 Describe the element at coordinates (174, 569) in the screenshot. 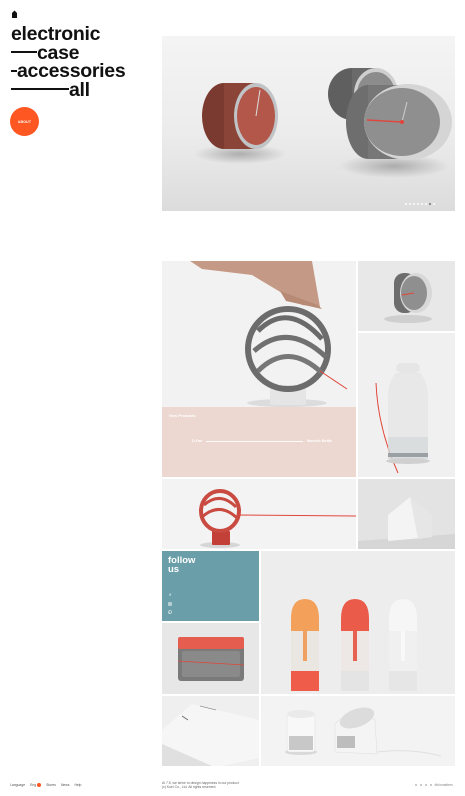

I see `follow-title-line-2: us` at that location.